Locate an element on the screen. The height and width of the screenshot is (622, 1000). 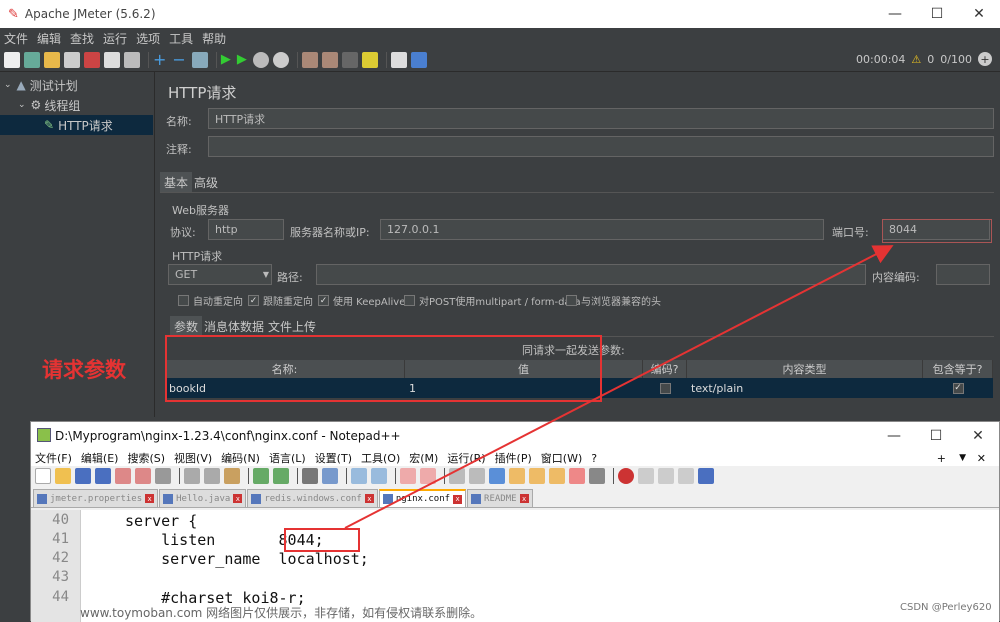
watermark-text: www.toymoban.com 网络图片仅供展示，非存储，如有侵权请联系删除。 is located at coordinates (281, 613).